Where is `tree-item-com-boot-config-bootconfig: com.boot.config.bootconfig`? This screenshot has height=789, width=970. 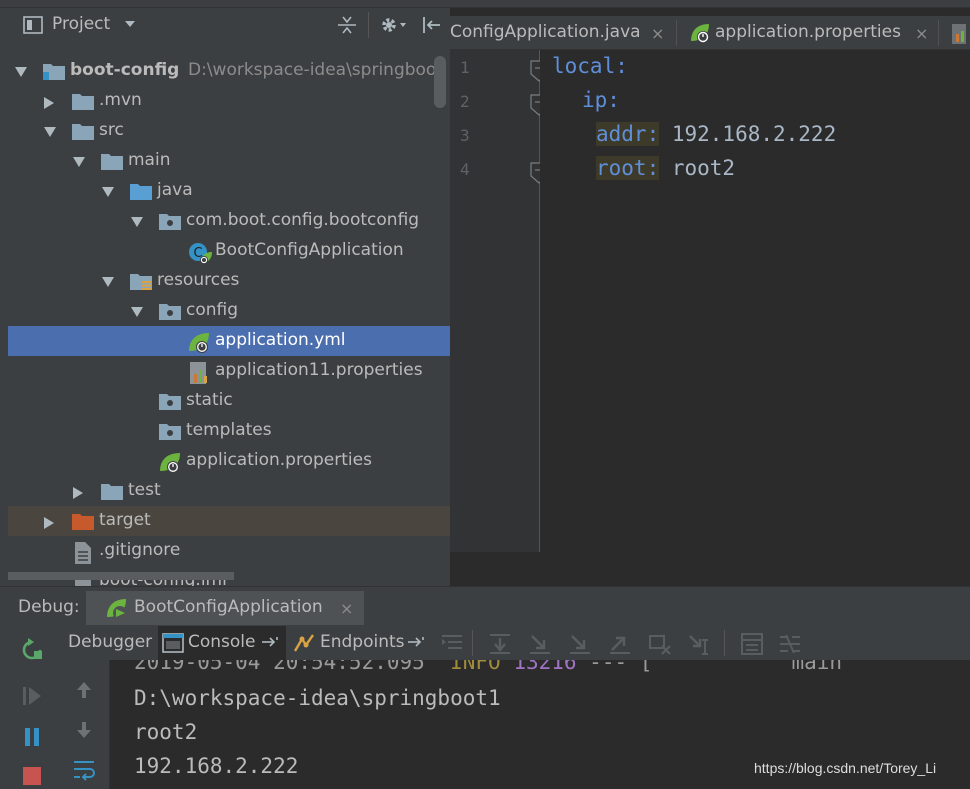
tree-item-com-boot-config-bootconfig: com.boot.config.bootconfig is located at coordinates (229, 221).